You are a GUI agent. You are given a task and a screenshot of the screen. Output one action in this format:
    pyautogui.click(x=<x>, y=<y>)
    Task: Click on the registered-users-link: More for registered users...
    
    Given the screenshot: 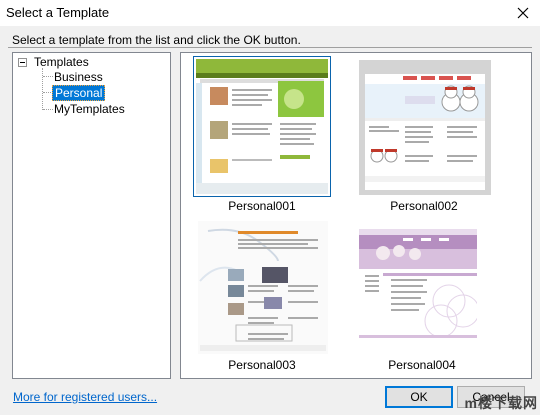 What is the action you would take?
    pyautogui.click(x=85, y=397)
    